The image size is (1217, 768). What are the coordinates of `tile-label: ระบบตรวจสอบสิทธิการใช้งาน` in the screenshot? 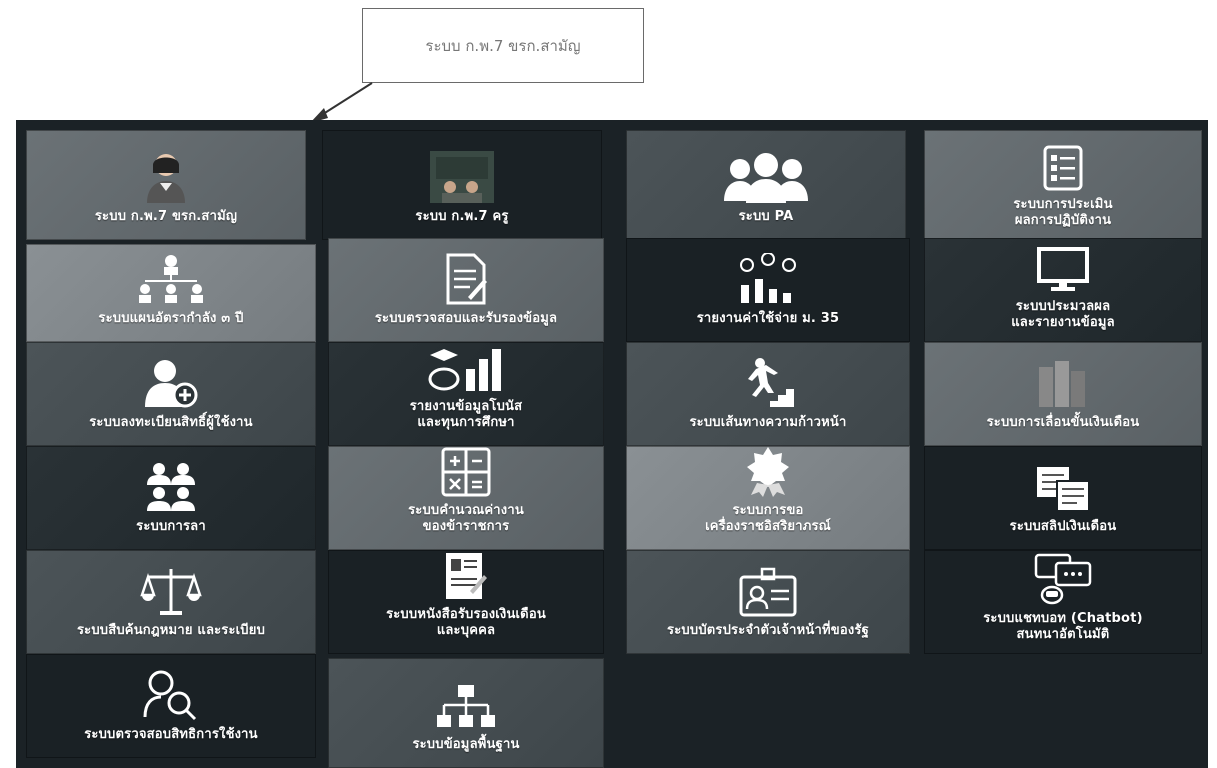 It's located at (171, 734).